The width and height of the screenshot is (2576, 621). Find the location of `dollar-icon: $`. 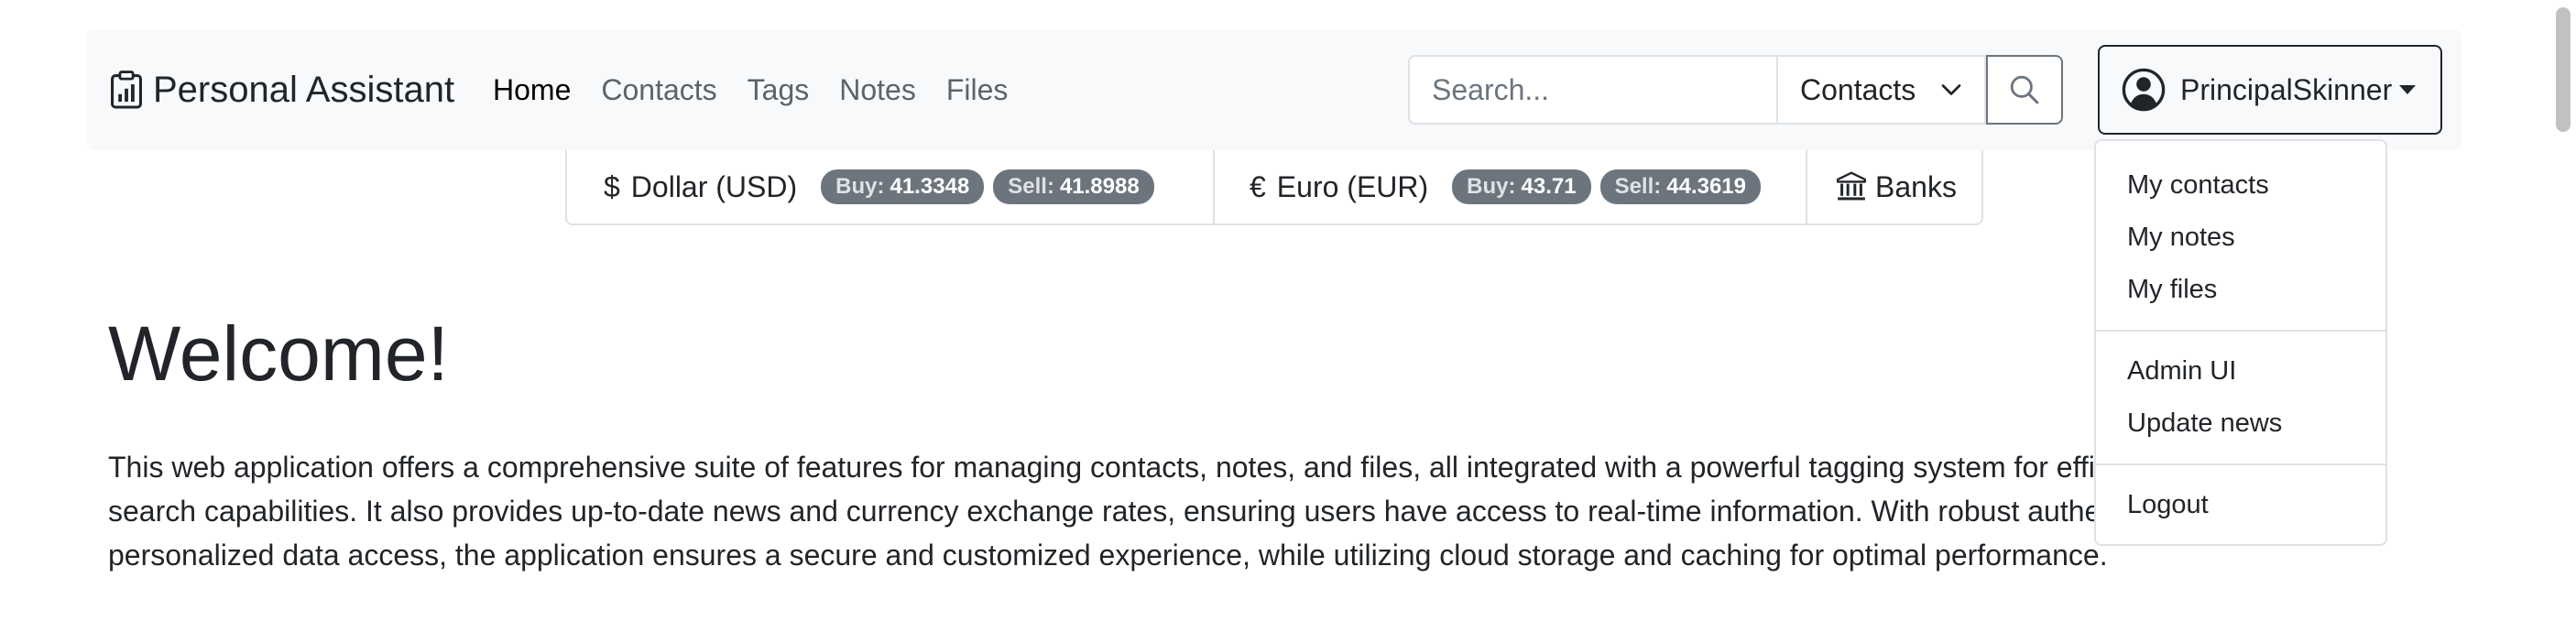

dollar-icon: $ is located at coordinates (612, 186).